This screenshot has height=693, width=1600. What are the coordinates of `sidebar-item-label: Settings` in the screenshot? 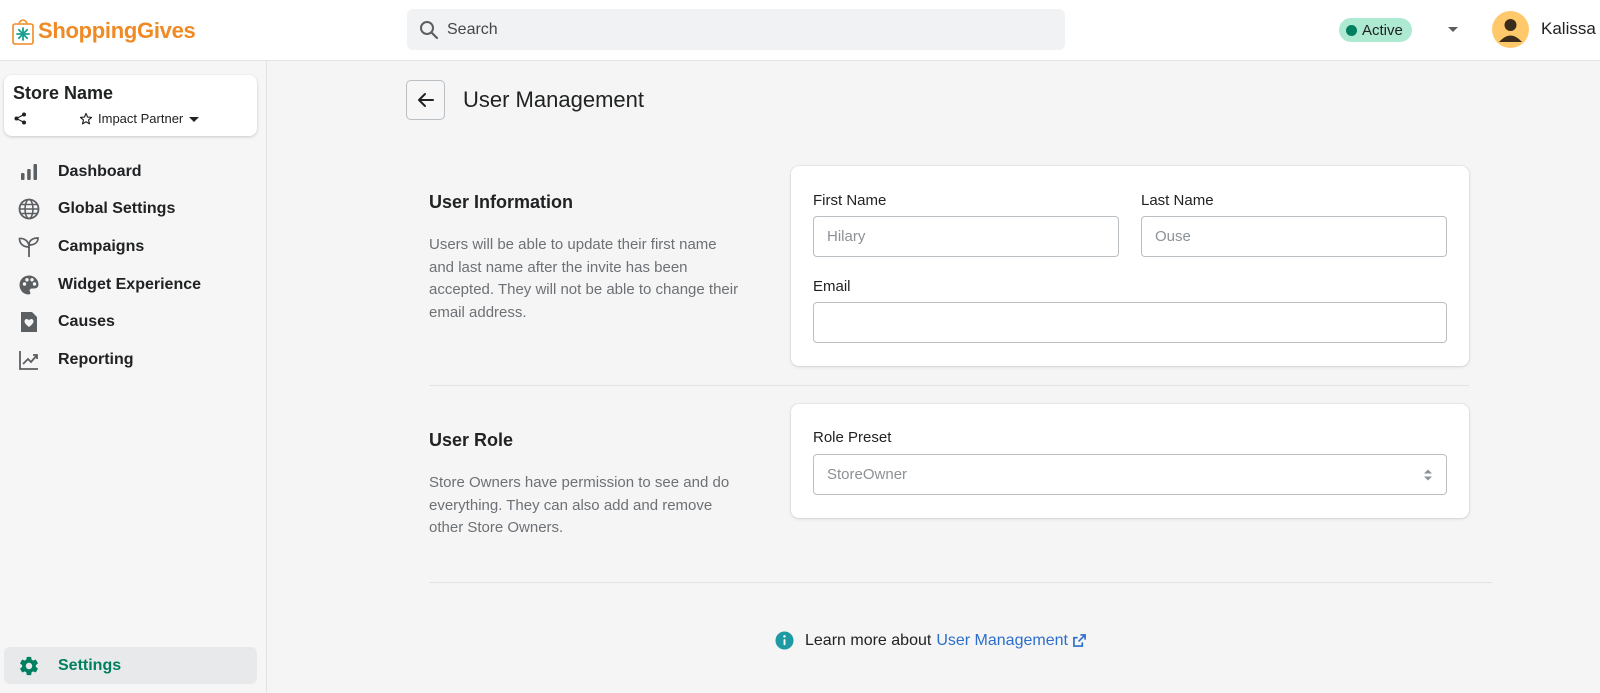 It's located at (90, 665).